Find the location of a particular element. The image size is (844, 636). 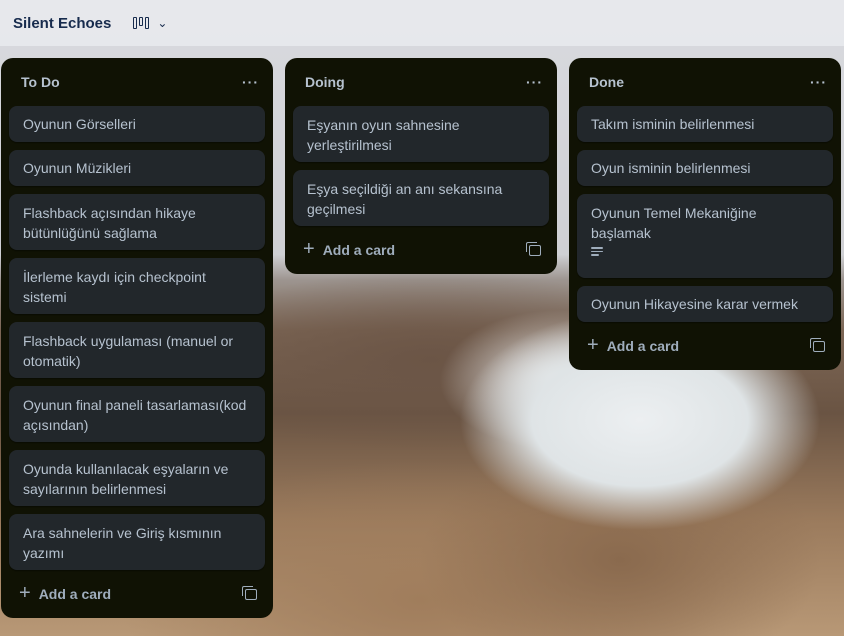

card: Eşyanın oyun sahnesine yerleştirilmesi is located at coordinates (421, 134).